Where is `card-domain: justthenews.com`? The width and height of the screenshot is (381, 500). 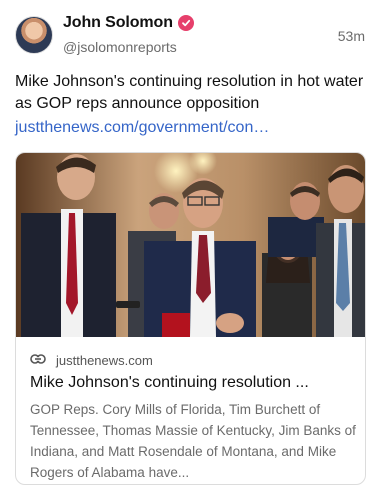
card-domain: justthenews.com is located at coordinates (104, 360).